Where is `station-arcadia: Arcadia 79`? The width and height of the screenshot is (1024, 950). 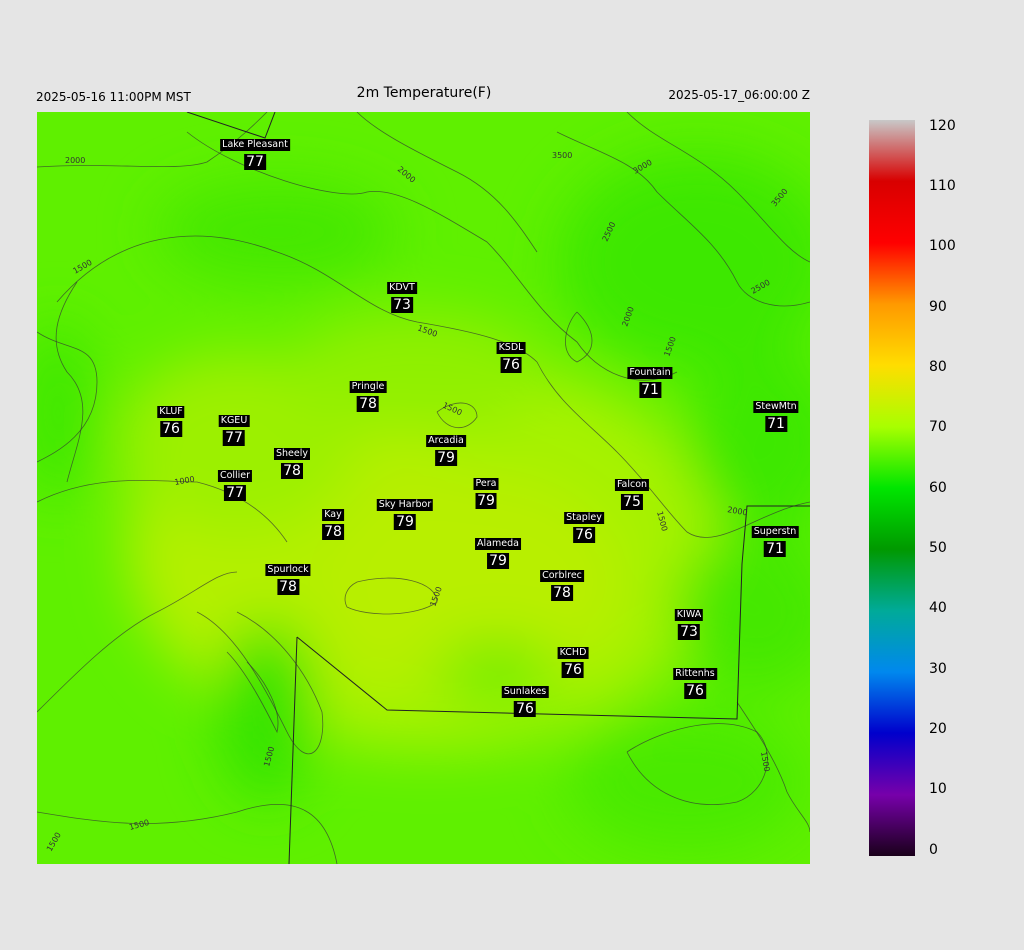 station-arcadia: Arcadia 79 is located at coordinates (446, 450).